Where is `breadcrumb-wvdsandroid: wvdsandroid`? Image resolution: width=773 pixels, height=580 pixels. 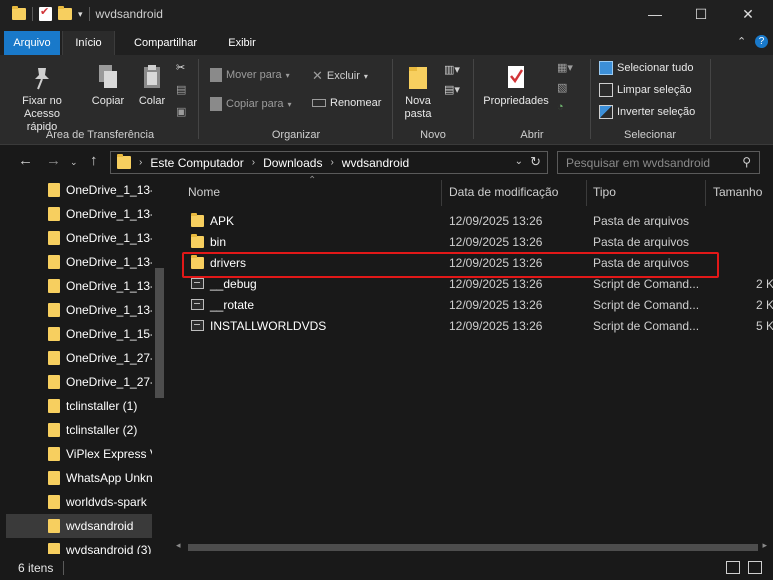 breadcrumb-wvdsandroid: wvdsandroid is located at coordinates (375, 163).